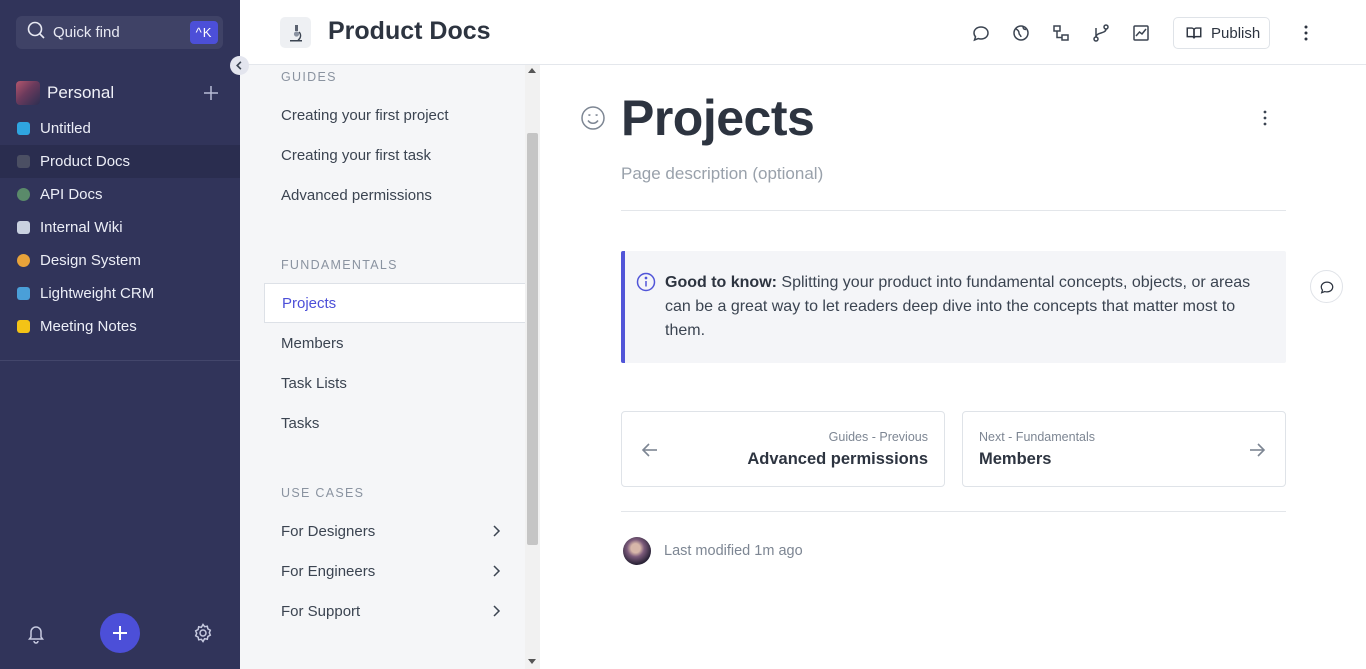 Image resolution: width=1366 pixels, height=669 pixels. What do you see at coordinates (23, 128) in the screenshot?
I see `space-icon` at bounding box center [23, 128].